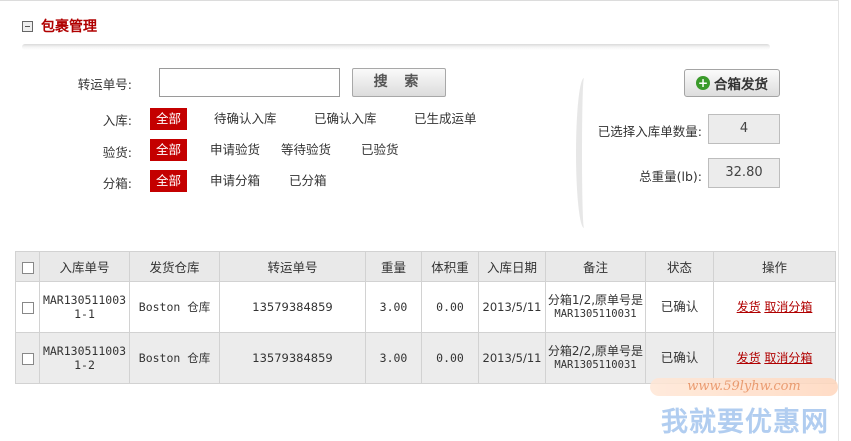 This screenshot has height=441, width=851. I want to click on top-border, so click(419, 0).